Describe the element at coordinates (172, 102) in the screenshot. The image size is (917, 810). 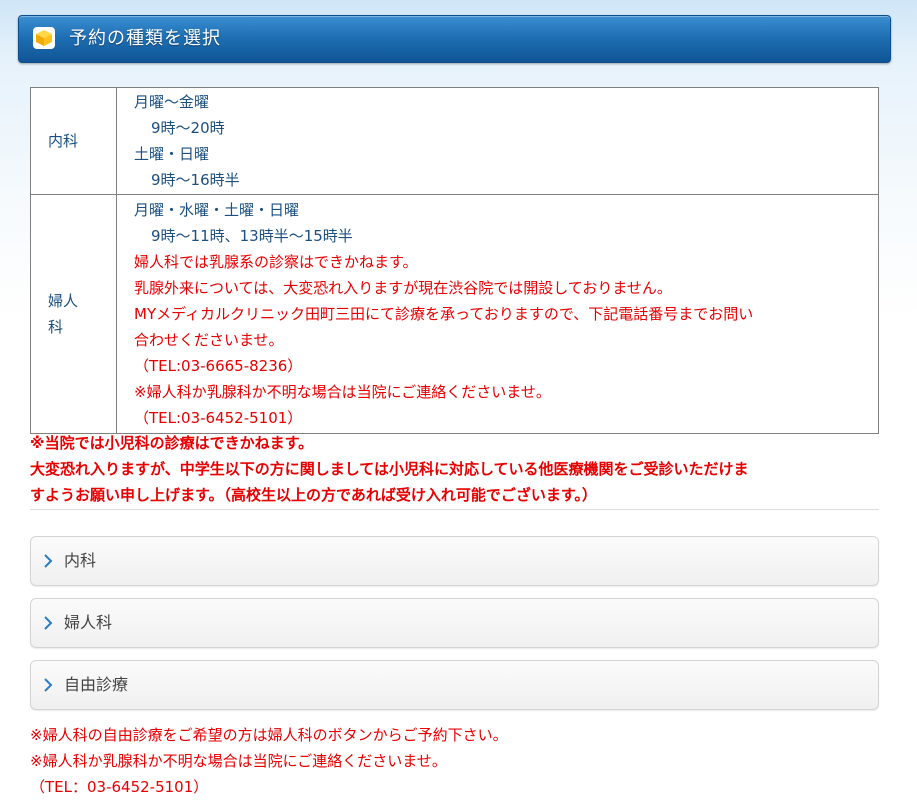
I see `schedule-line: 月曜～金曜` at that location.